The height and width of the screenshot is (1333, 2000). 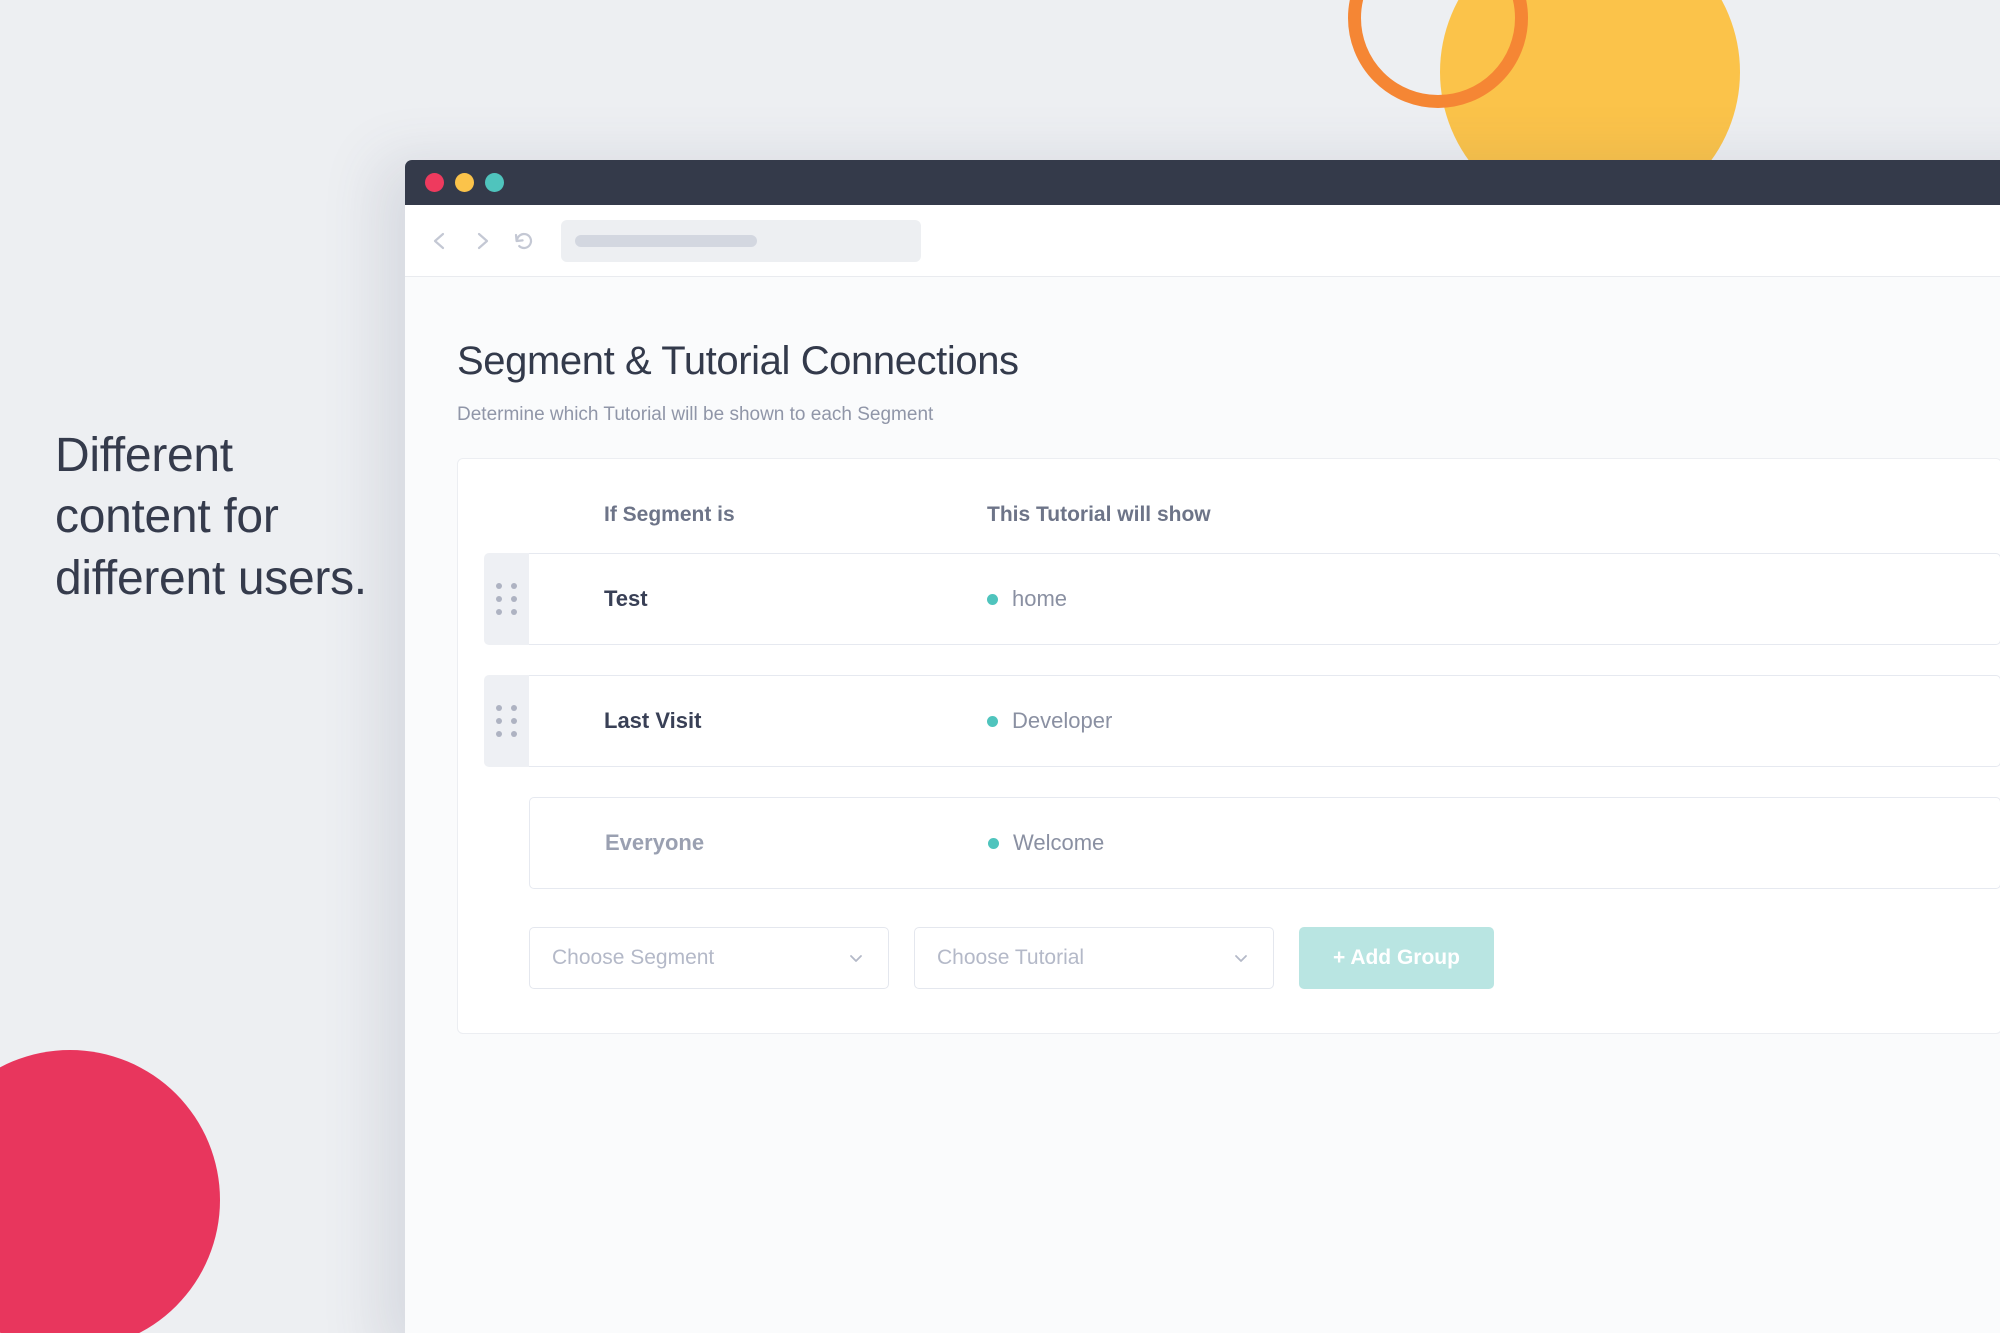 I want to click on close-dot, so click(x=434, y=182).